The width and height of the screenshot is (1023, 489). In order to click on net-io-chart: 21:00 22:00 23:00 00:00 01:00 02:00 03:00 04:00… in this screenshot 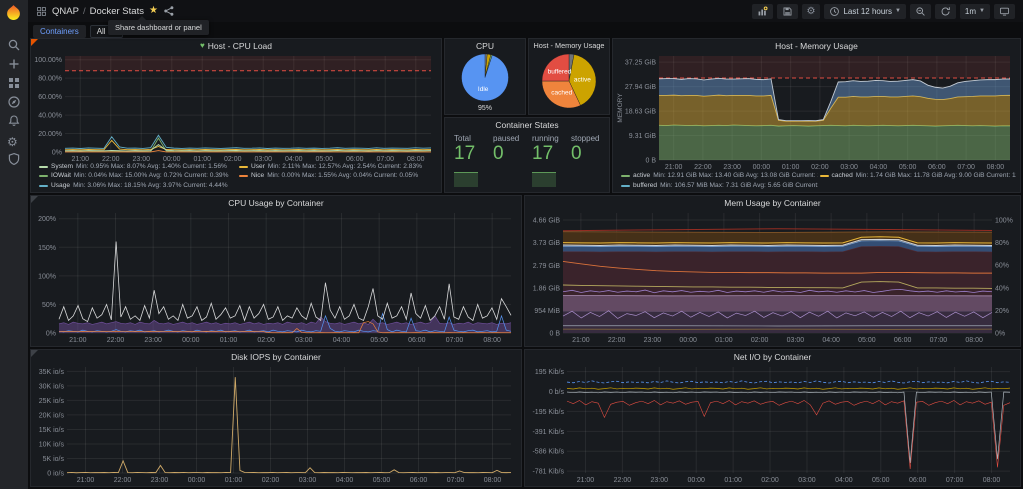, I will do `click(772, 423)`.